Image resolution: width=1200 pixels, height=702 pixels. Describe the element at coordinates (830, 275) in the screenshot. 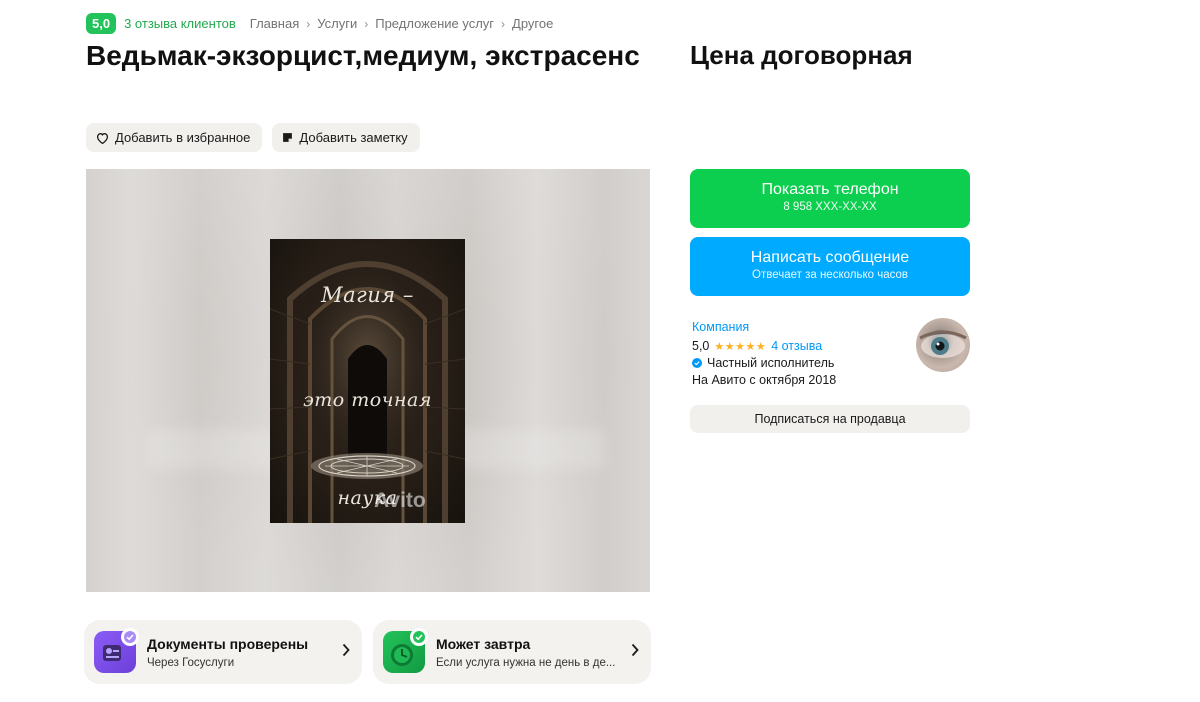

I see `response-time: Отвечает за несколько часов` at that location.